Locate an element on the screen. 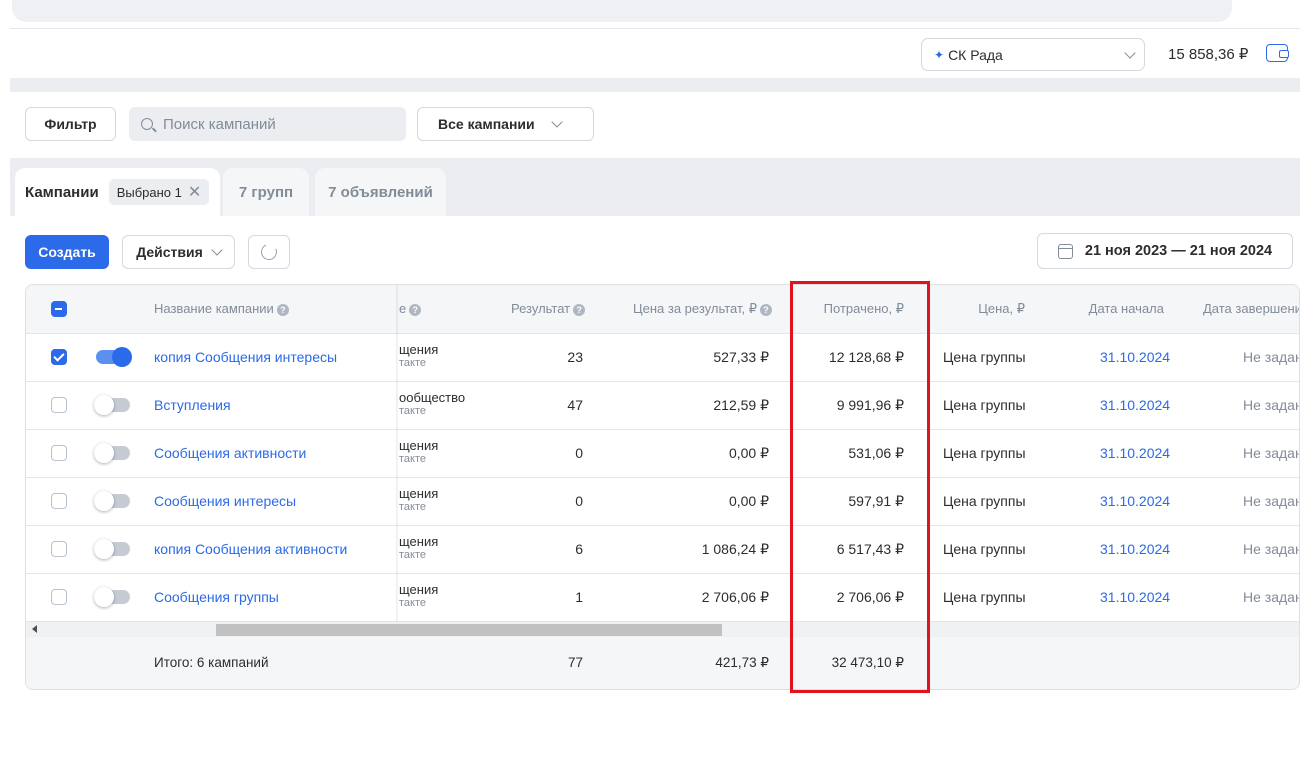 This screenshot has height=760, width=1300. scroll-left-icon is located at coordinates (34, 629).